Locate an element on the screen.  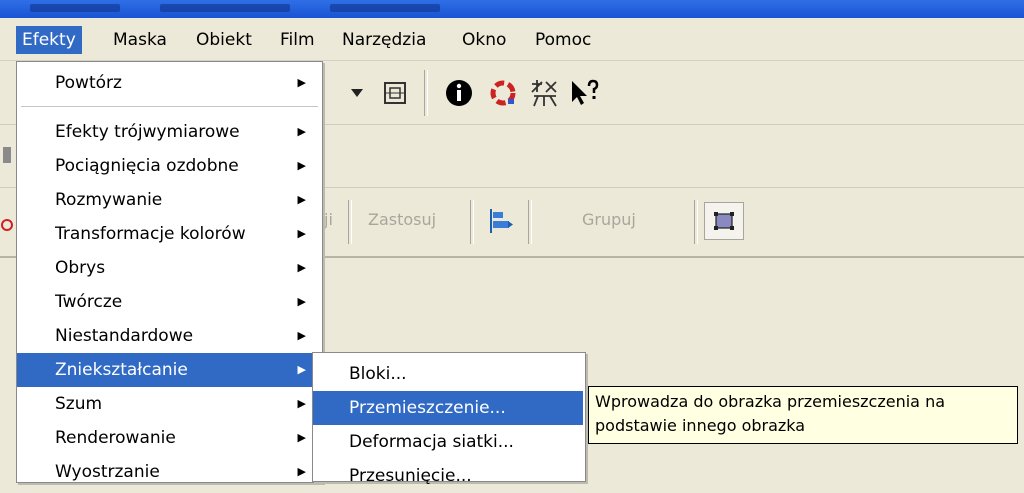
menu-item-label: Renderowanie is located at coordinates (115, 438).